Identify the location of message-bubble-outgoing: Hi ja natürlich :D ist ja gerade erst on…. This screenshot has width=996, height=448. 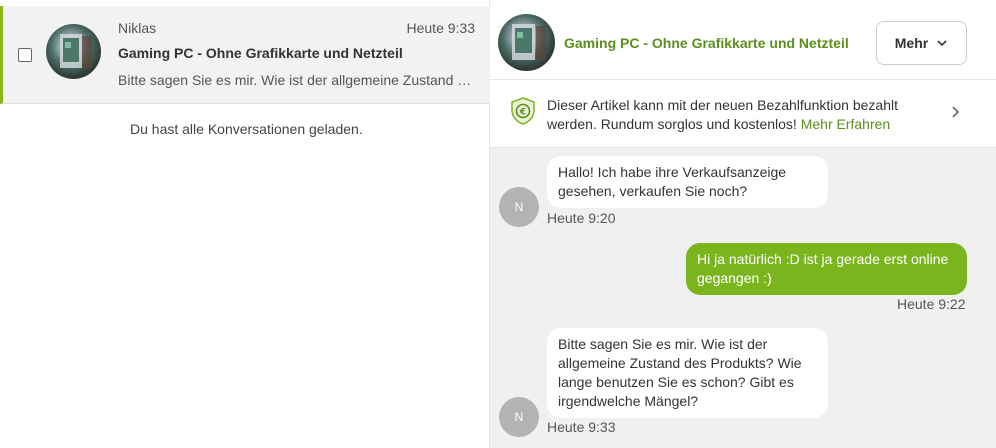
(826, 269).